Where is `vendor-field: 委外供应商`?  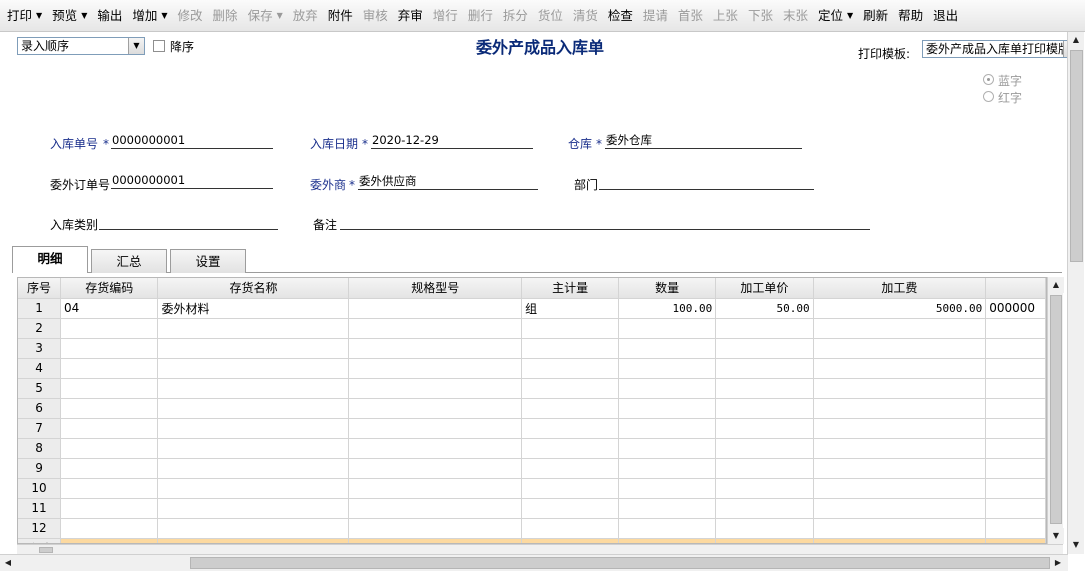
vendor-field: 委外供应商 is located at coordinates (448, 182).